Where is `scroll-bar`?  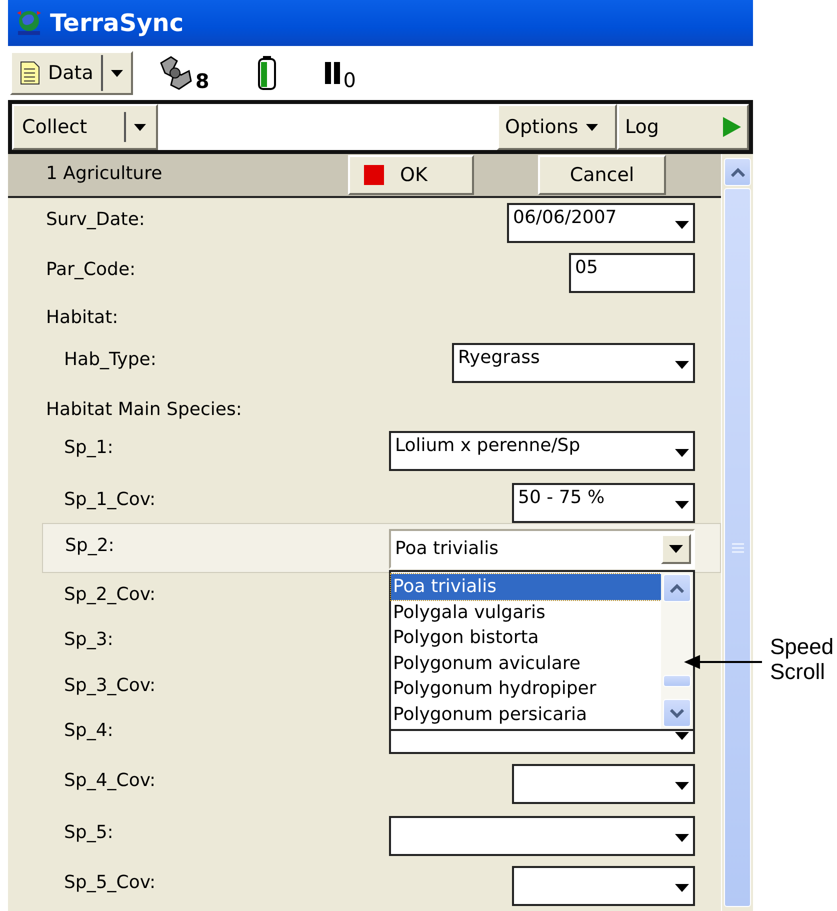
scroll-bar is located at coordinates (737, 532).